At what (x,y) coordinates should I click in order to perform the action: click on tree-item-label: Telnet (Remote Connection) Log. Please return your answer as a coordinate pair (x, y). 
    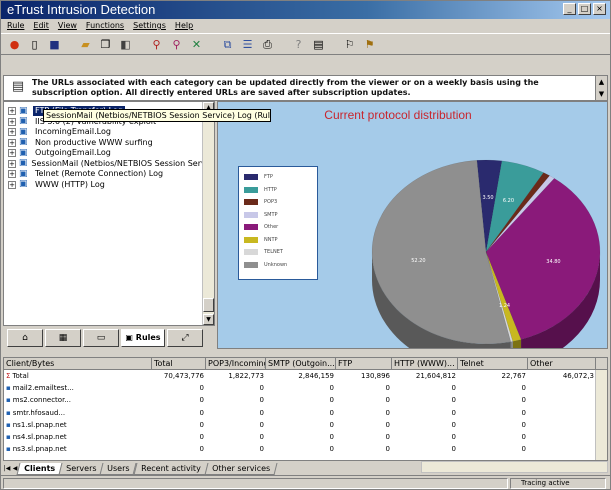
    Looking at the image, I should click on (99, 174).